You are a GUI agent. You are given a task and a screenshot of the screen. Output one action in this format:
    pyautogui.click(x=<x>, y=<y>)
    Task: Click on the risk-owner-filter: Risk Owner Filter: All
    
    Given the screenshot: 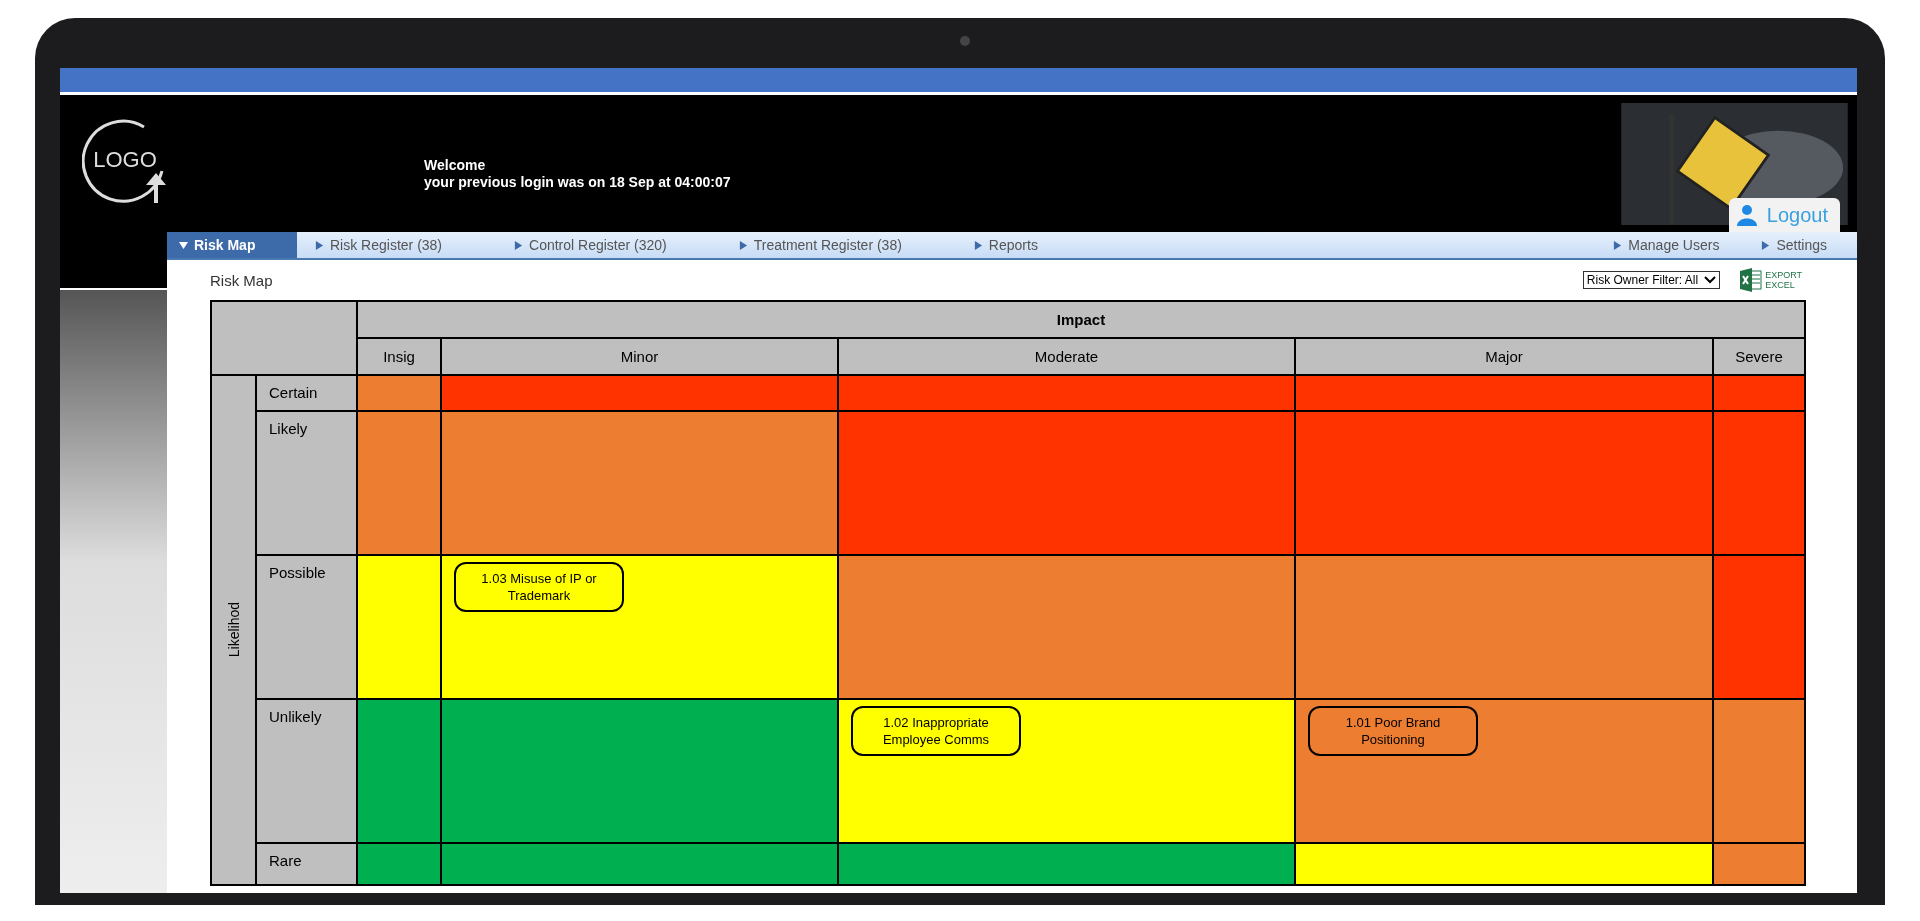 What is the action you would take?
    pyautogui.click(x=1651, y=280)
    